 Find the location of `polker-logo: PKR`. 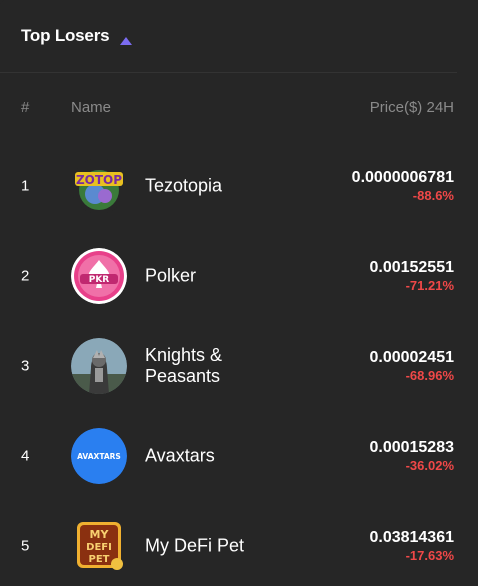

polker-logo: PKR is located at coordinates (99, 276).